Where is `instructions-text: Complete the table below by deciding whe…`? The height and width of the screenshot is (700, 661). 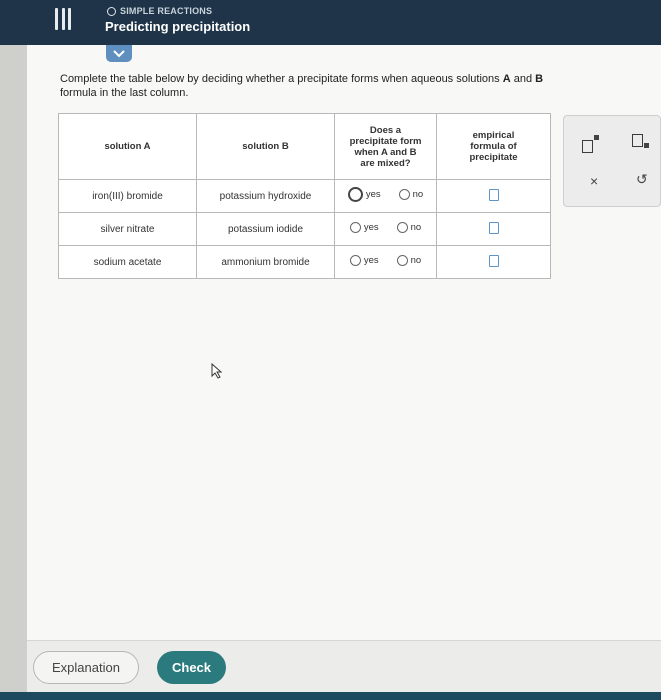 instructions-text: Complete the table below by deciding whe… is located at coordinates (281, 79).